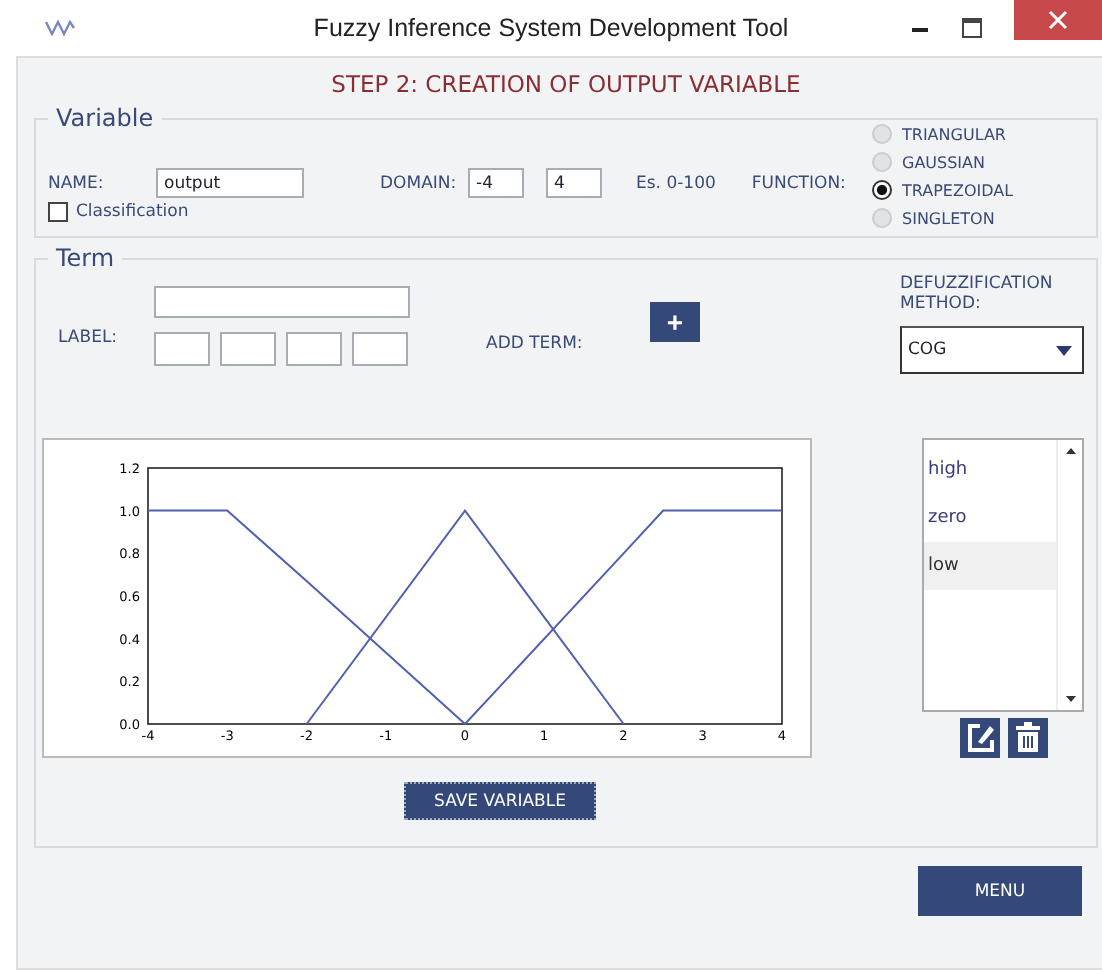 The width and height of the screenshot is (1102, 970). I want to click on term-item: high, so click(990, 470).